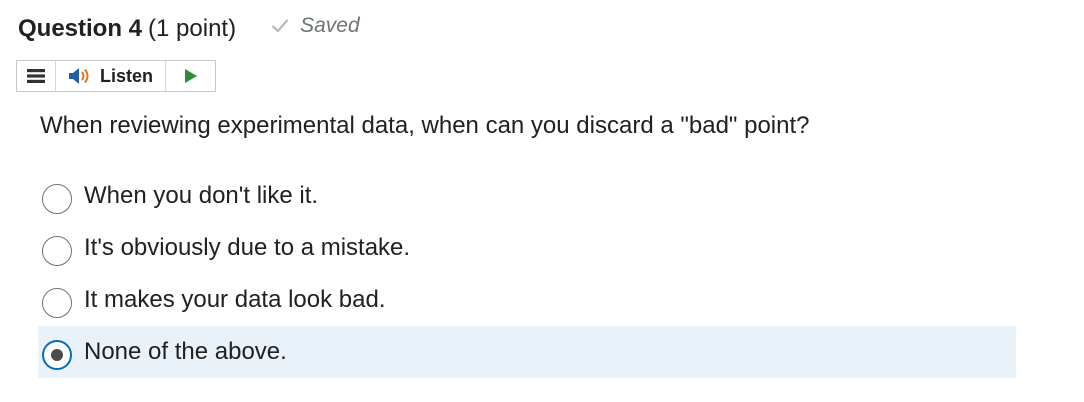  I want to click on question-points: (1 point), so click(192, 28).